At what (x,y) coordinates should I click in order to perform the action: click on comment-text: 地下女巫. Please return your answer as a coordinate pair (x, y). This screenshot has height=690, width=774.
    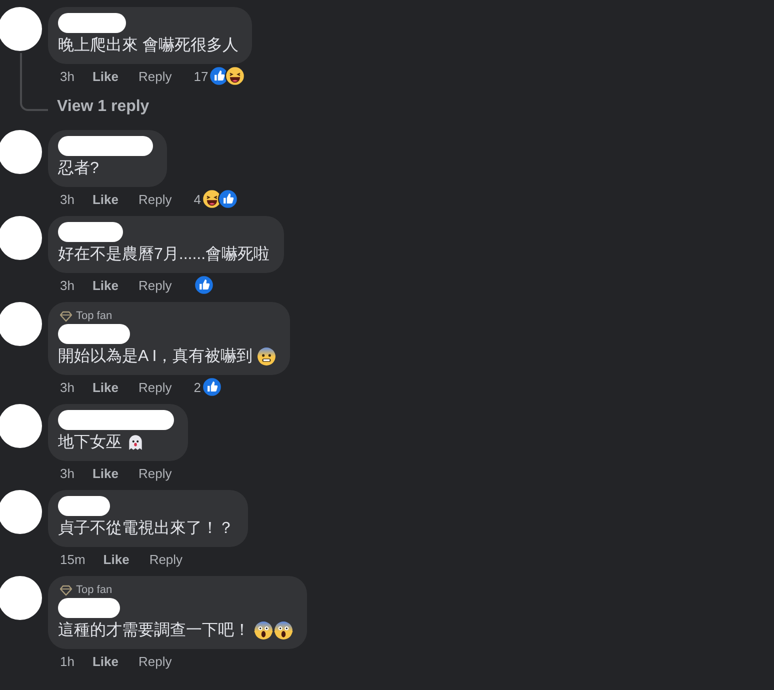
    Looking at the image, I should click on (90, 442).